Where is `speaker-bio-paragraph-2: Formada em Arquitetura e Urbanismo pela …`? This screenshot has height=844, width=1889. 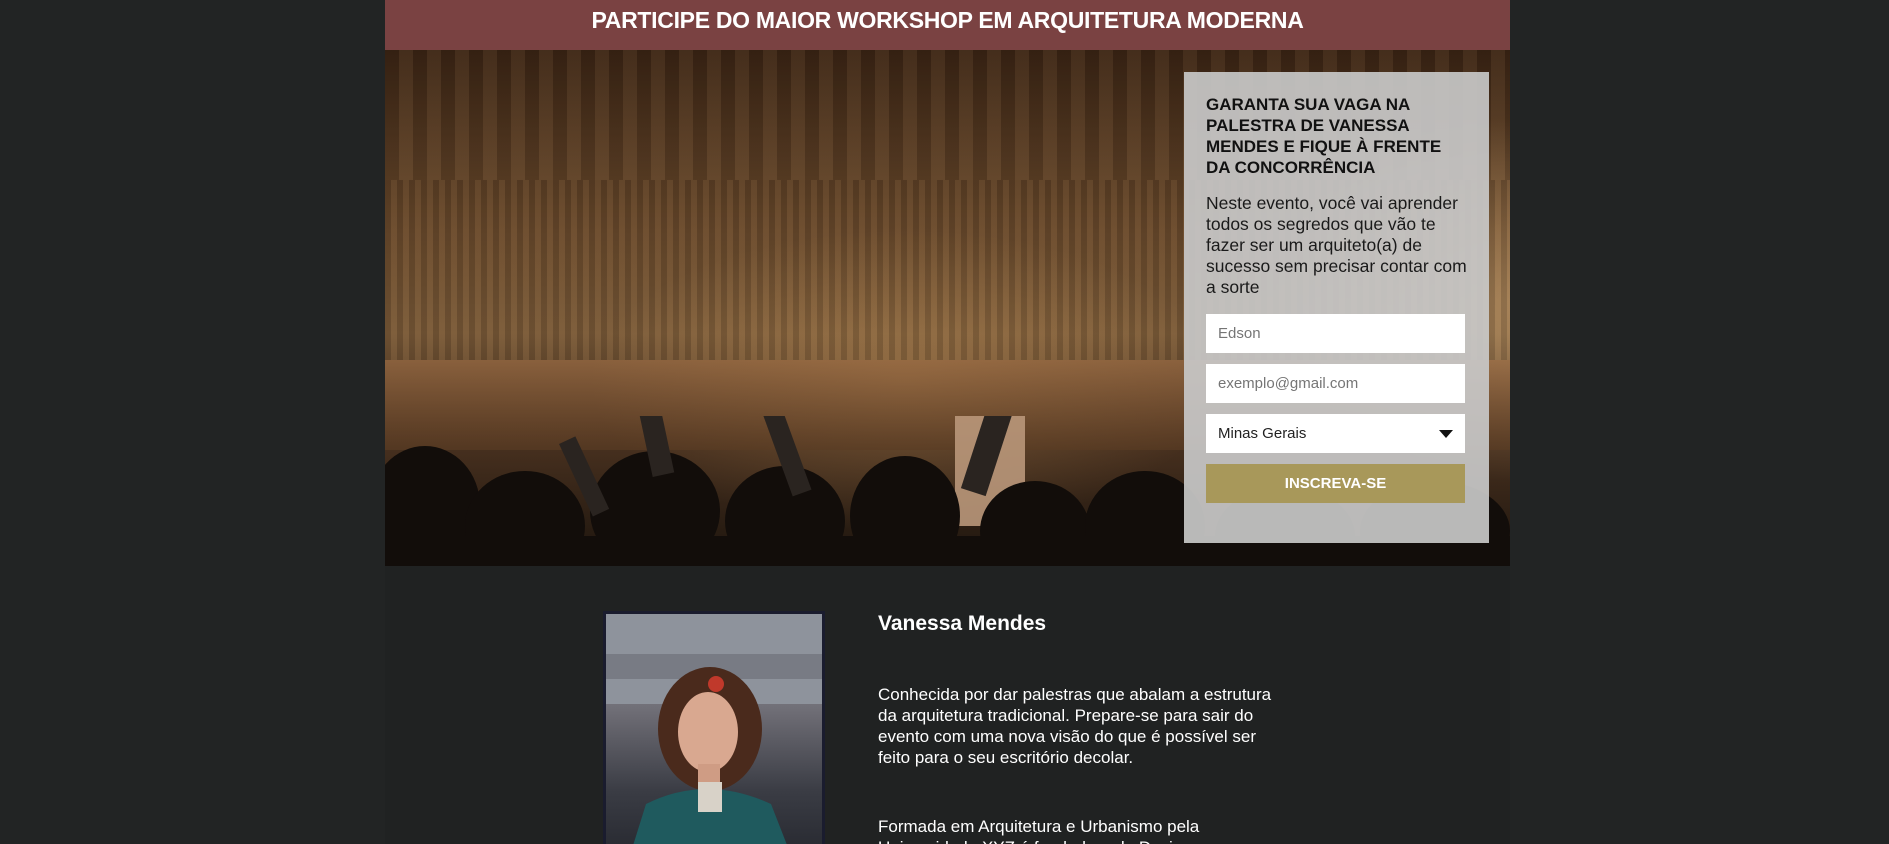
speaker-bio-paragraph-2: Formada em Arquitetura e Urbanismo pela … is located at coordinates (1039, 830).